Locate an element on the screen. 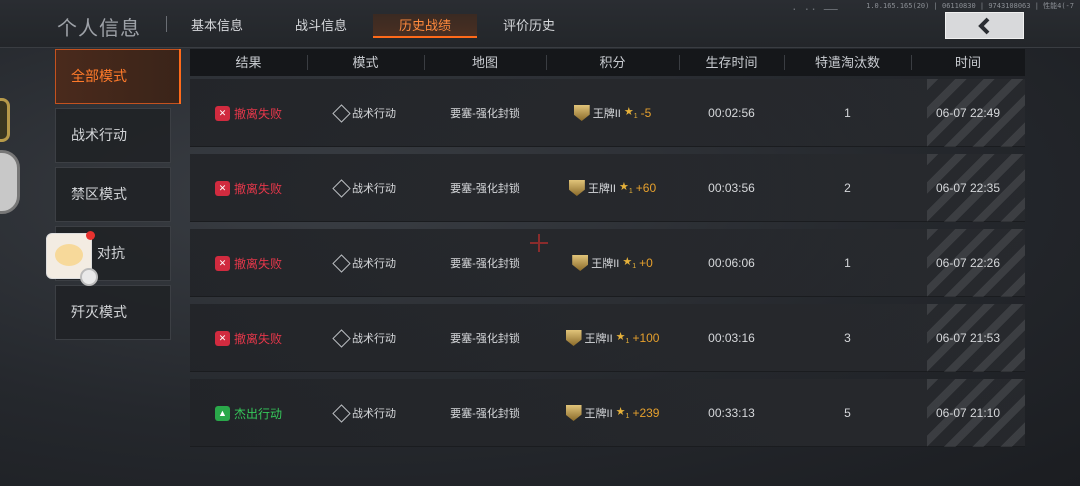 Image resolution: width=1080 pixels, height=486 pixels. tab-basic-info: 基本信息 is located at coordinates (217, 26).